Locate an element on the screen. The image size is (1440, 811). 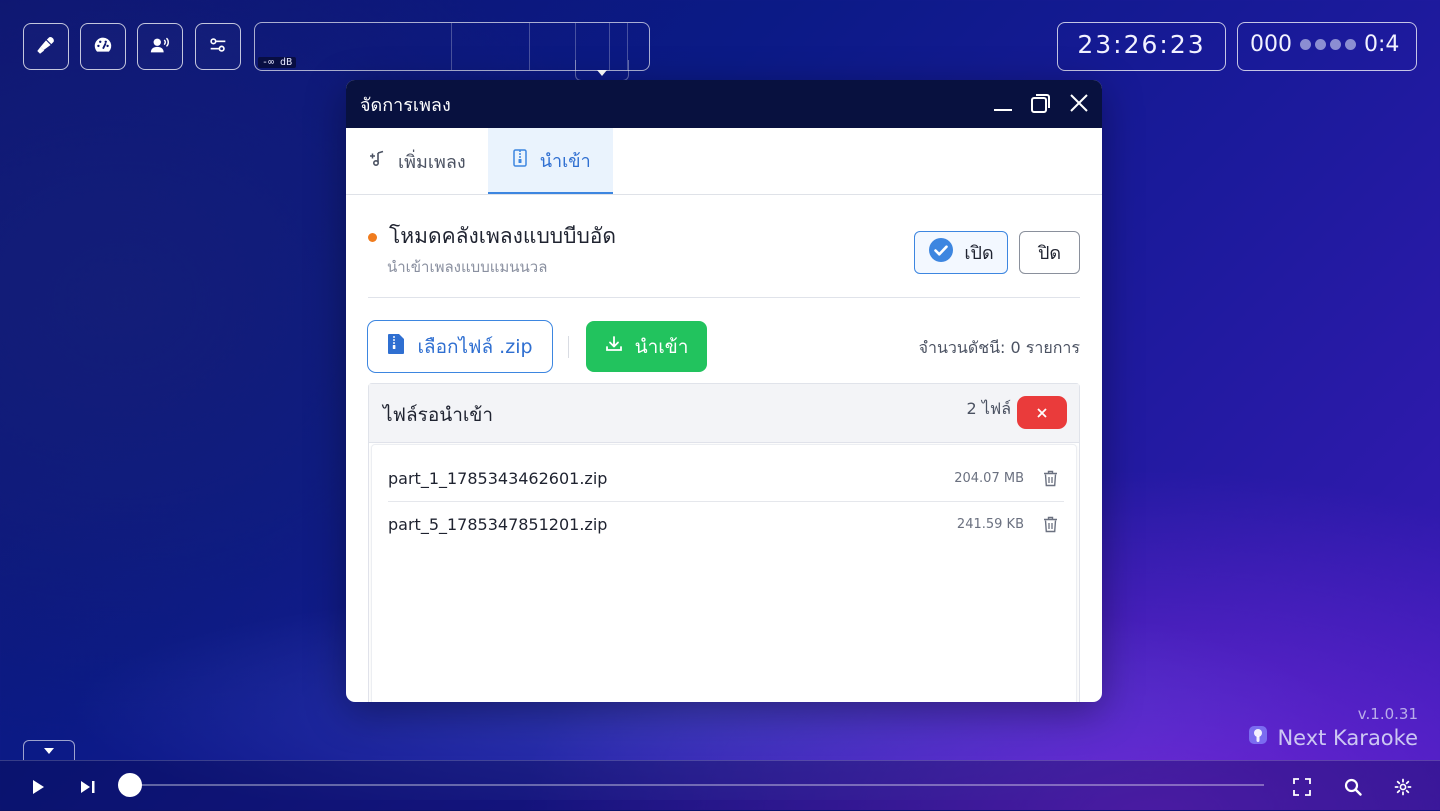
queue-expand-toggle is located at coordinates (49, 750).